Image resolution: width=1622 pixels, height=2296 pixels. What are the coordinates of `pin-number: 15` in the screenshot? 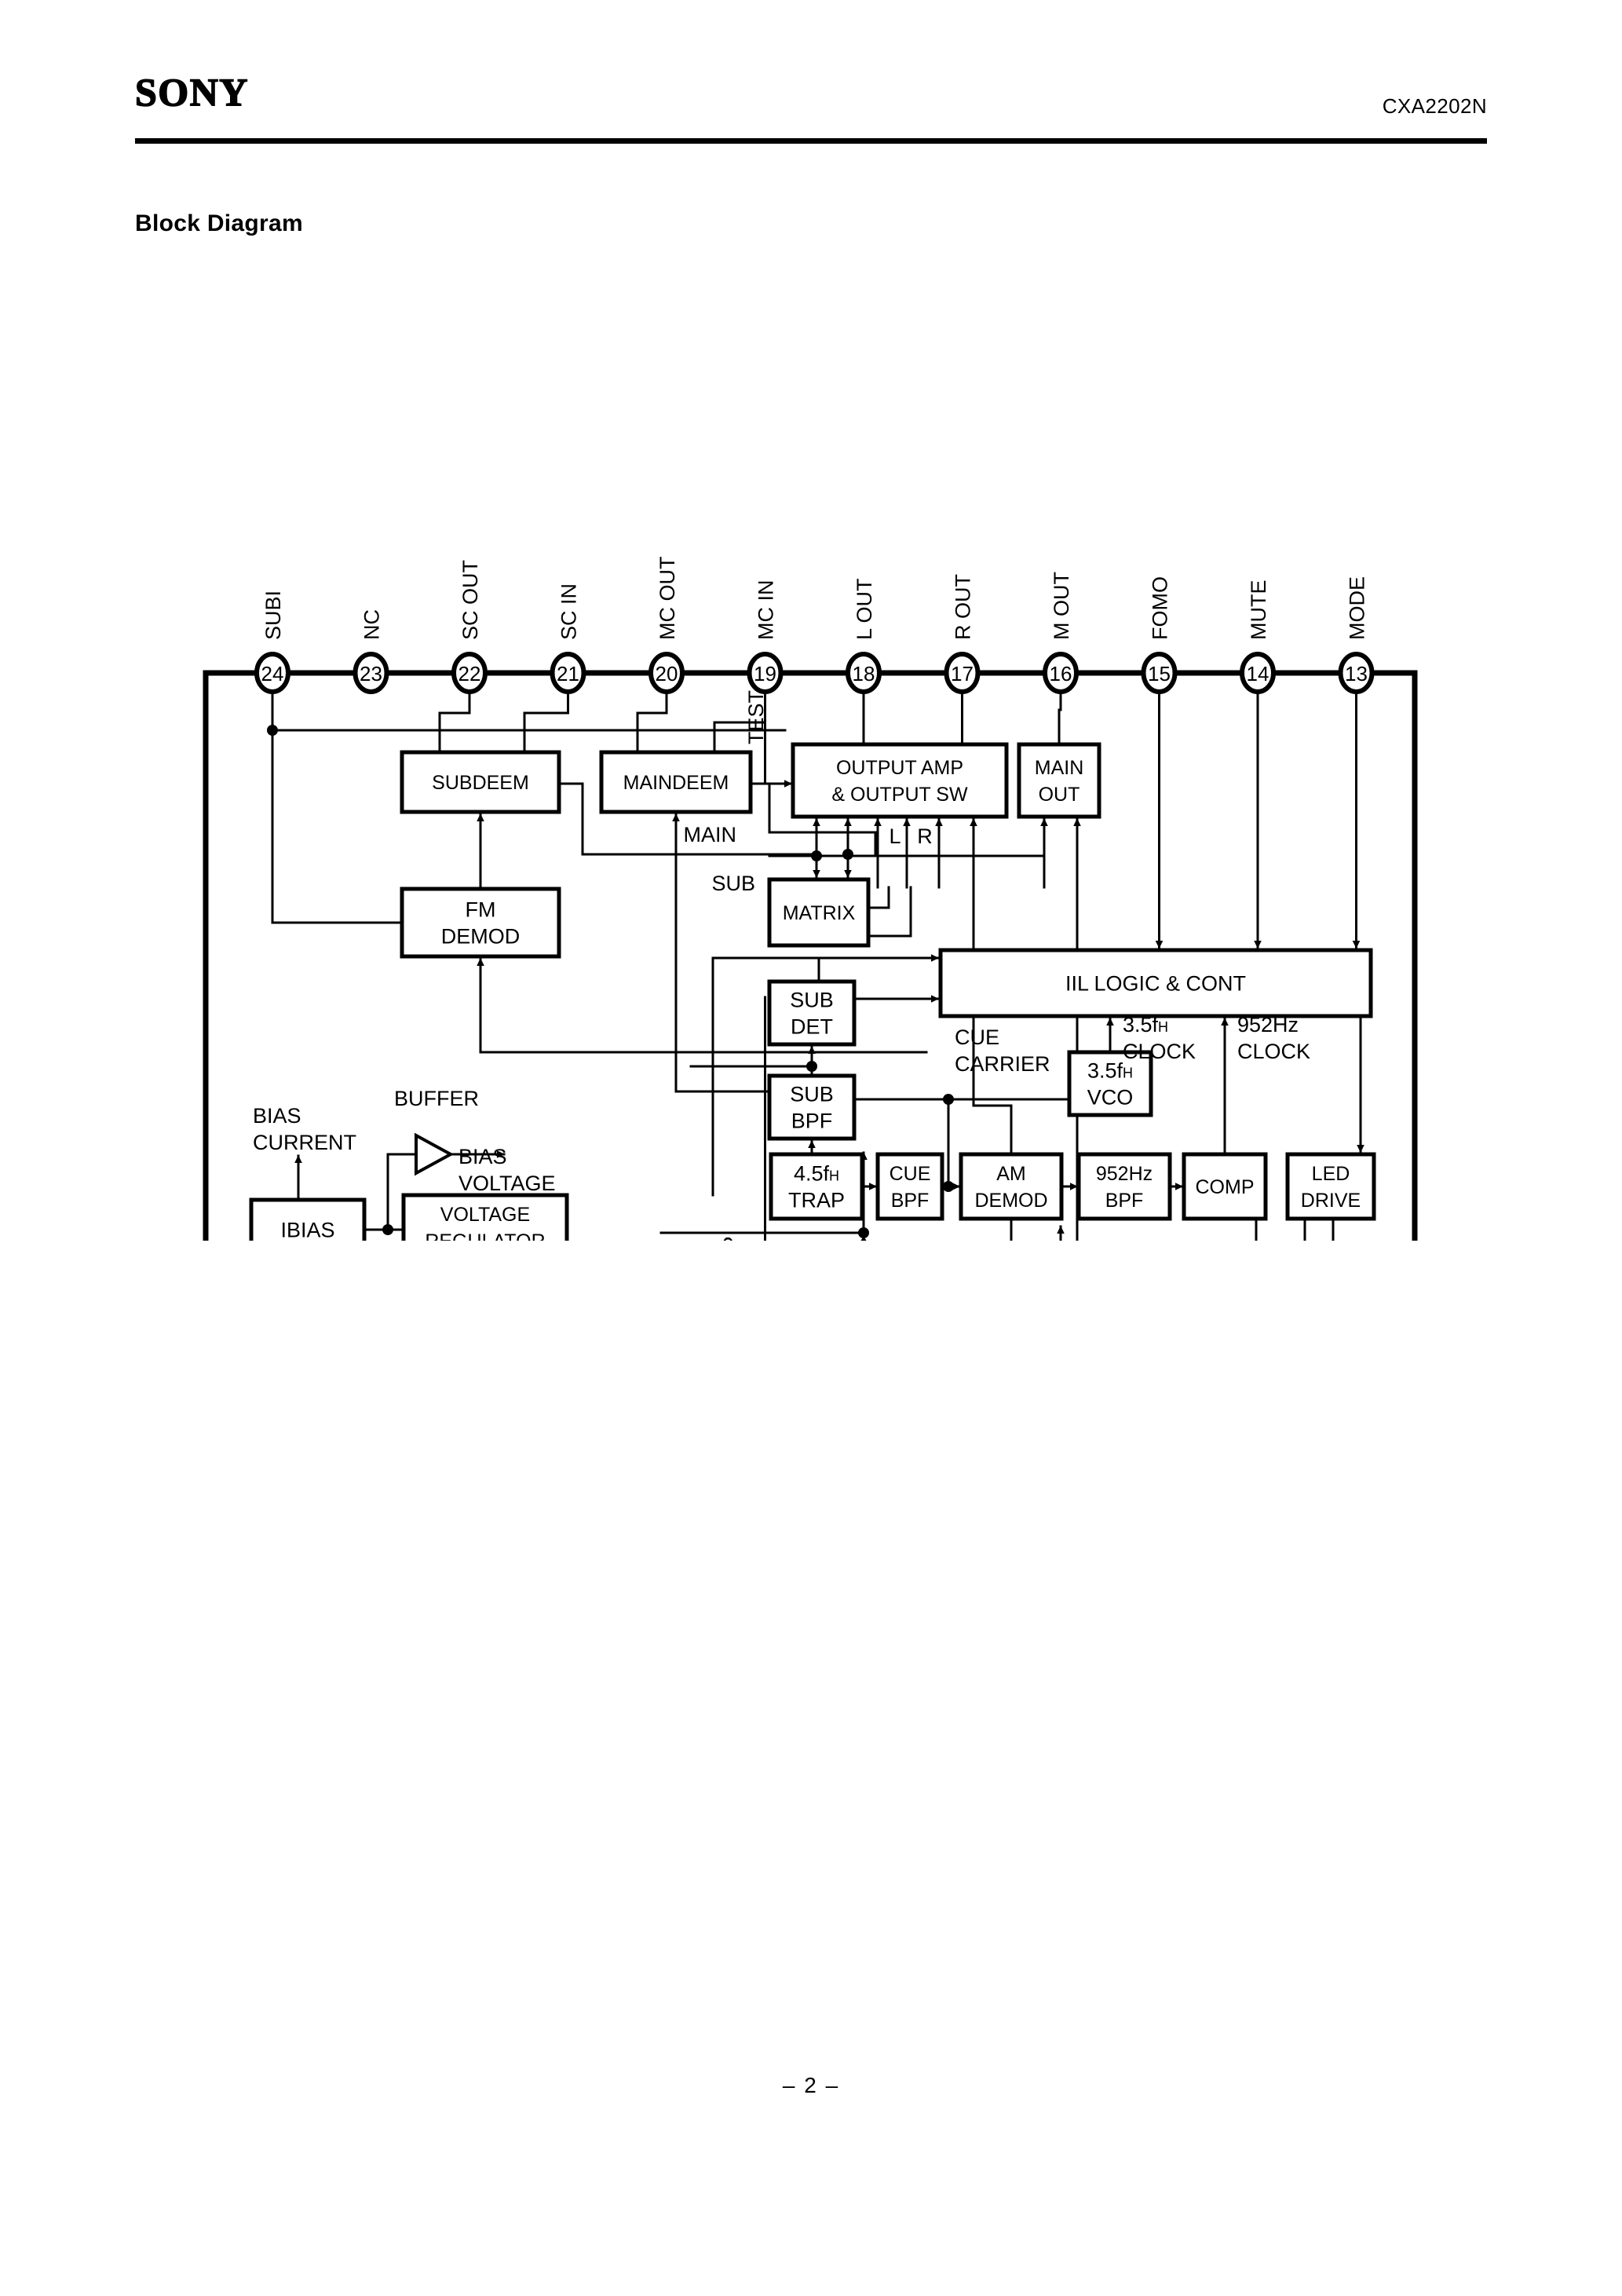 It's located at (1159, 674).